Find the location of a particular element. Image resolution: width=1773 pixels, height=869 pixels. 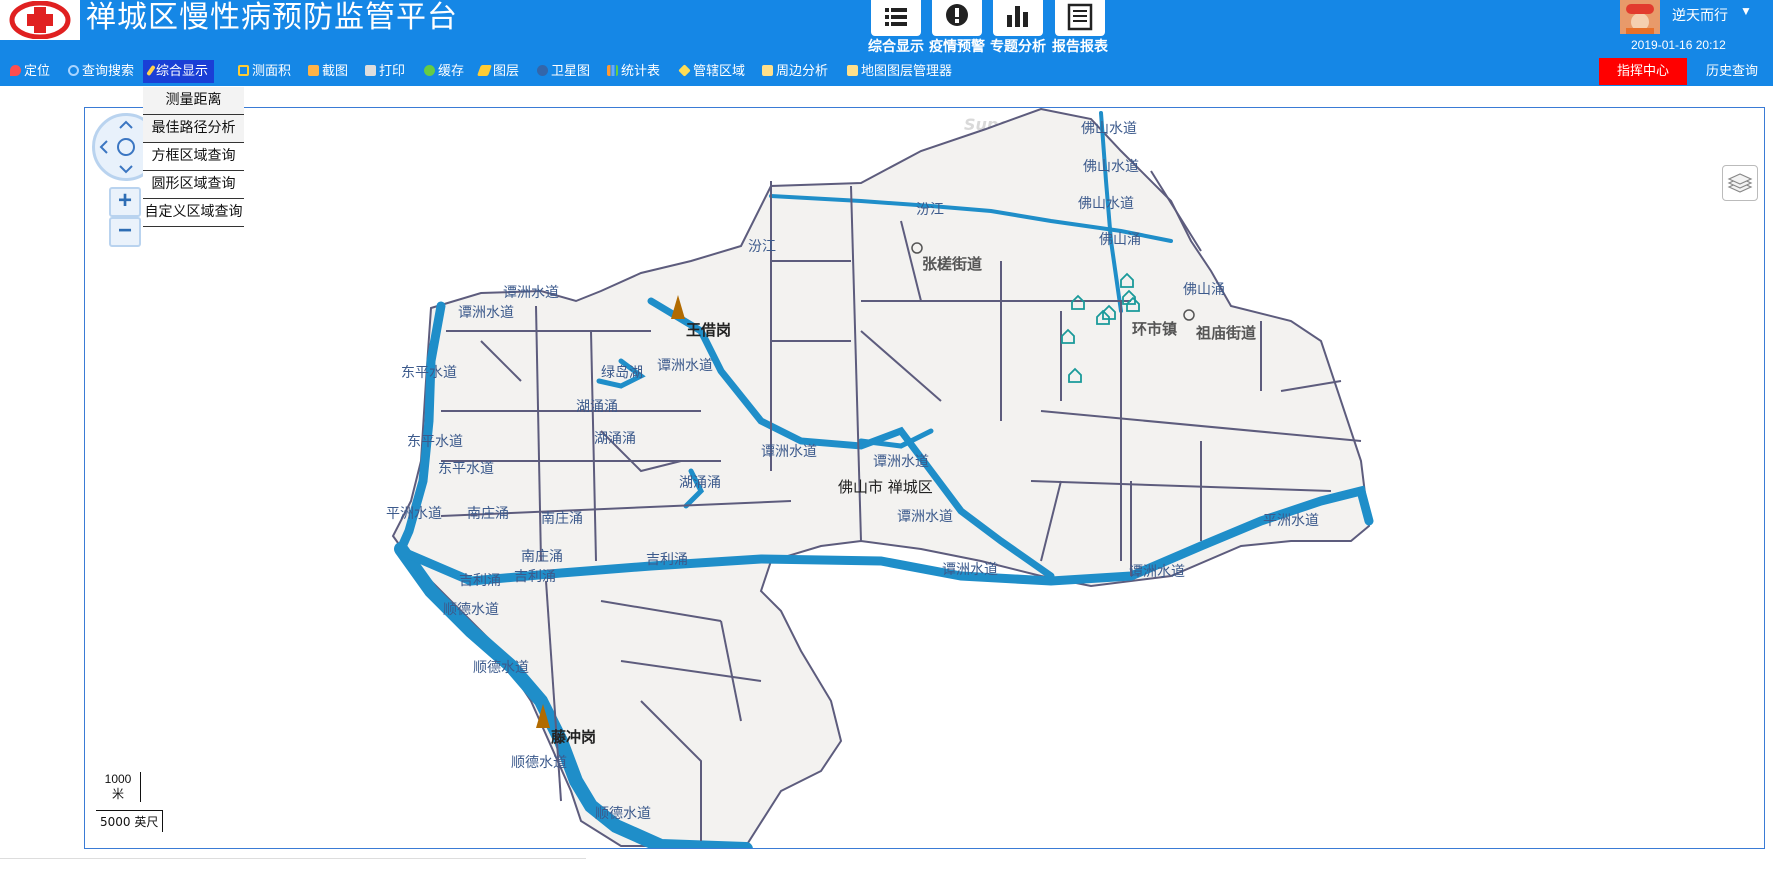

module-thematic-analysis: 专题分析 is located at coordinates (1018, 28).